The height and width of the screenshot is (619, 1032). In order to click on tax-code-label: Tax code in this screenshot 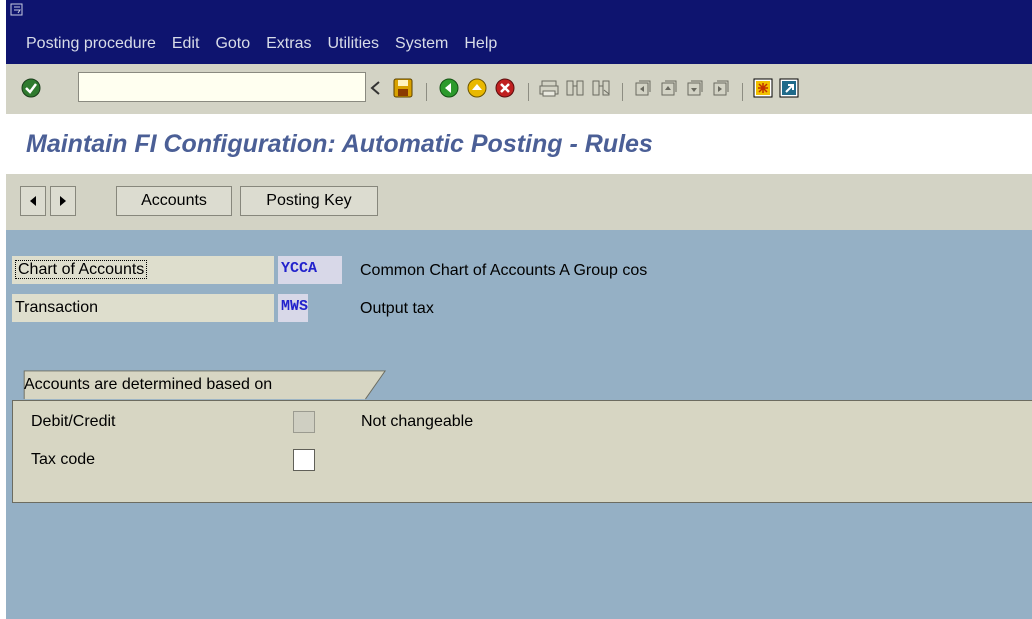, I will do `click(63, 459)`.